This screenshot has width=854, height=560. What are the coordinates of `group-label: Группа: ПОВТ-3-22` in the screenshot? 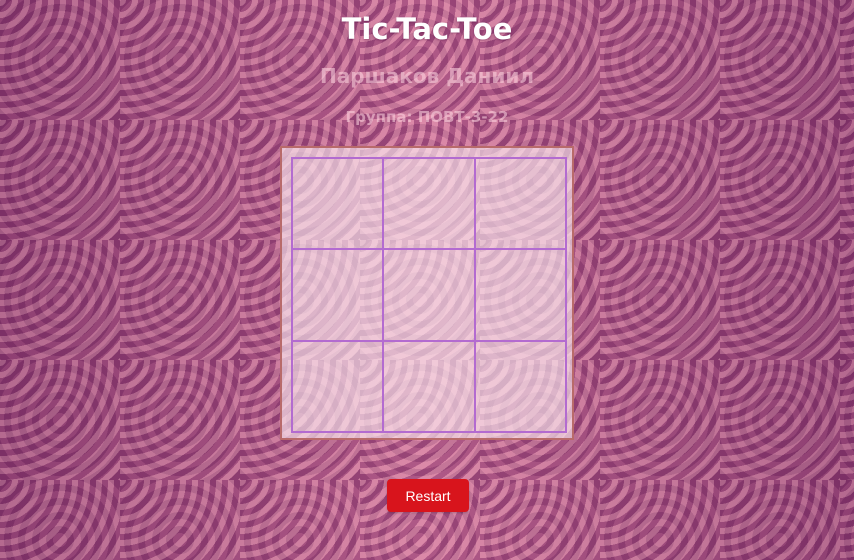 It's located at (427, 117).